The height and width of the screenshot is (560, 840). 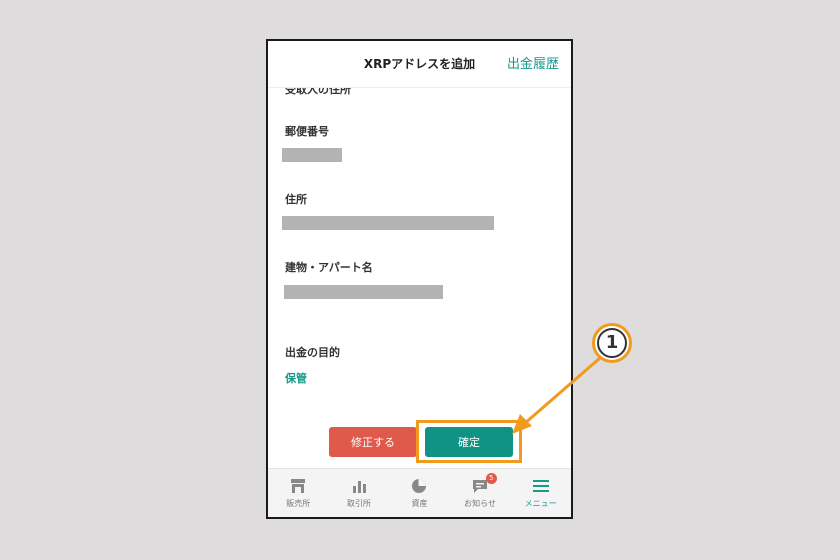 I want to click on nav-label-shop: 販売所, so click(x=298, y=503).